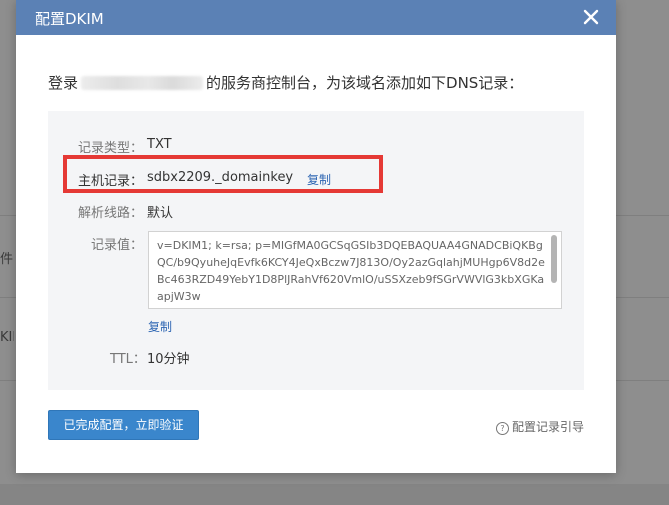 Image resolution: width=669 pixels, height=505 pixels. Describe the element at coordinates (316, 17) in the screenshot. I see `dialog-header: 配置DKIM` at that location.